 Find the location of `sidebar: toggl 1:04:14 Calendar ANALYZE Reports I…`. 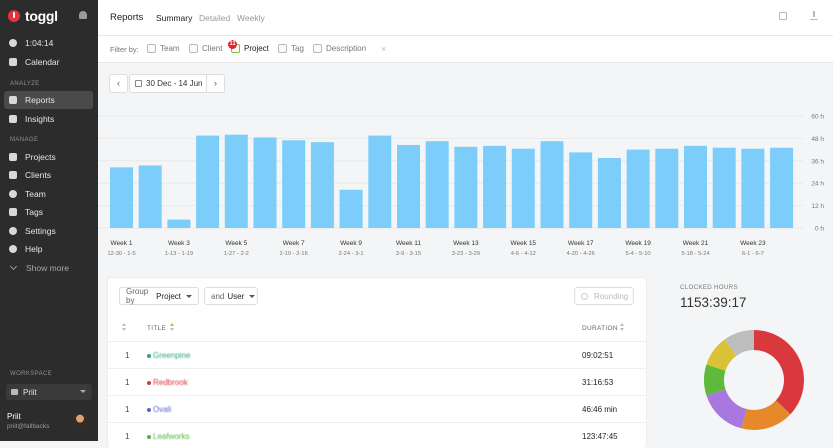

sidebar: toggl 1:04:14 Calendar ANALYZE Reports I… is located at coordinates (49, 220).